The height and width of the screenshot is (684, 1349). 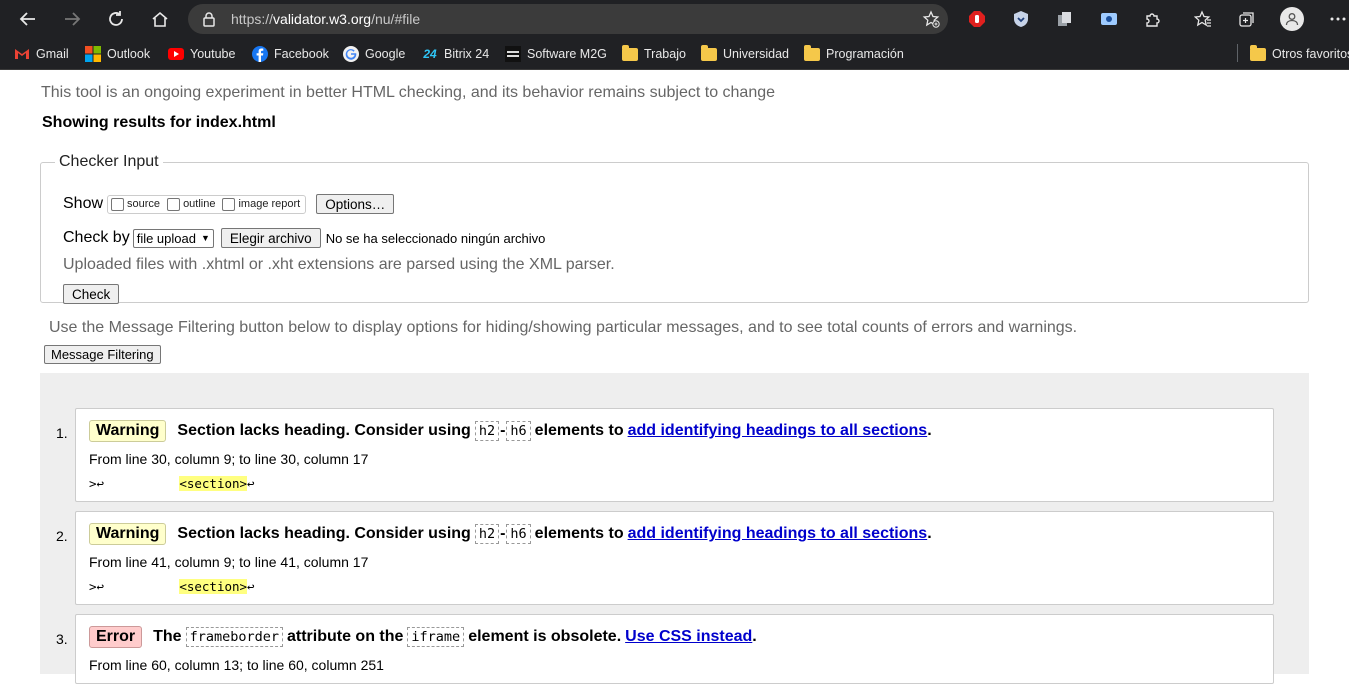 I want to click on lock-icon, so click(x=209, y=19).